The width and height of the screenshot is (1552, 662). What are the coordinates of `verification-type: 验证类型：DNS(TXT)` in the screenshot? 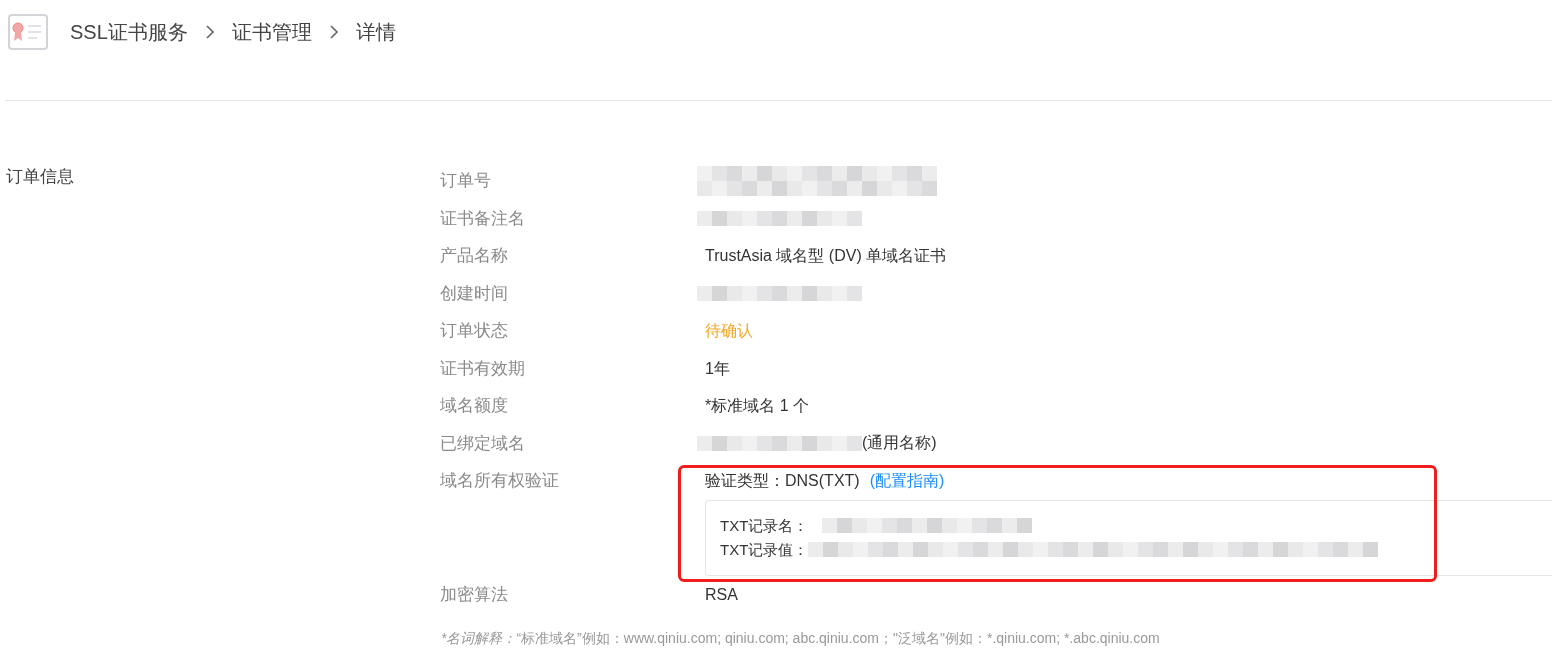 It's located at (782, 480).